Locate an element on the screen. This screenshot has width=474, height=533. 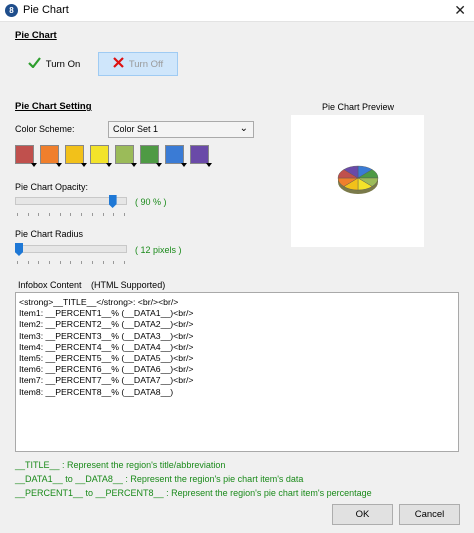
infobox-line: Item6: __PERCENT6__% (__DATA6__)<br/> is located at coordinates (106, 369).